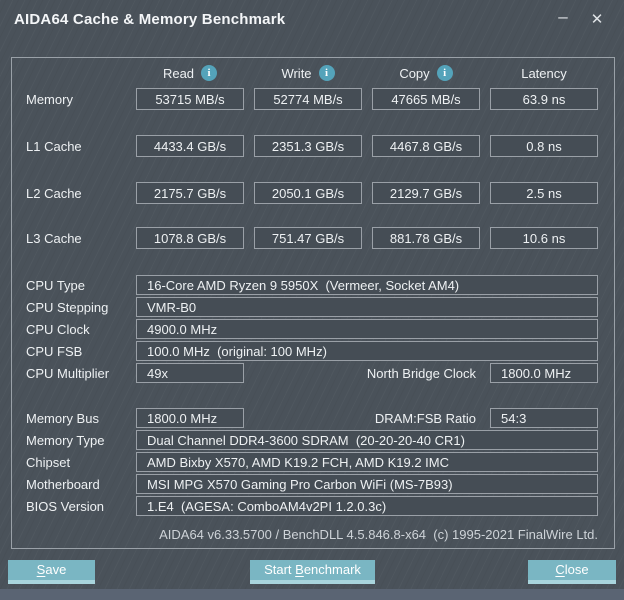 The height and width of the screenshot is (600, 624). I want to click on column-header-latency: Latency, so click(544, 73).